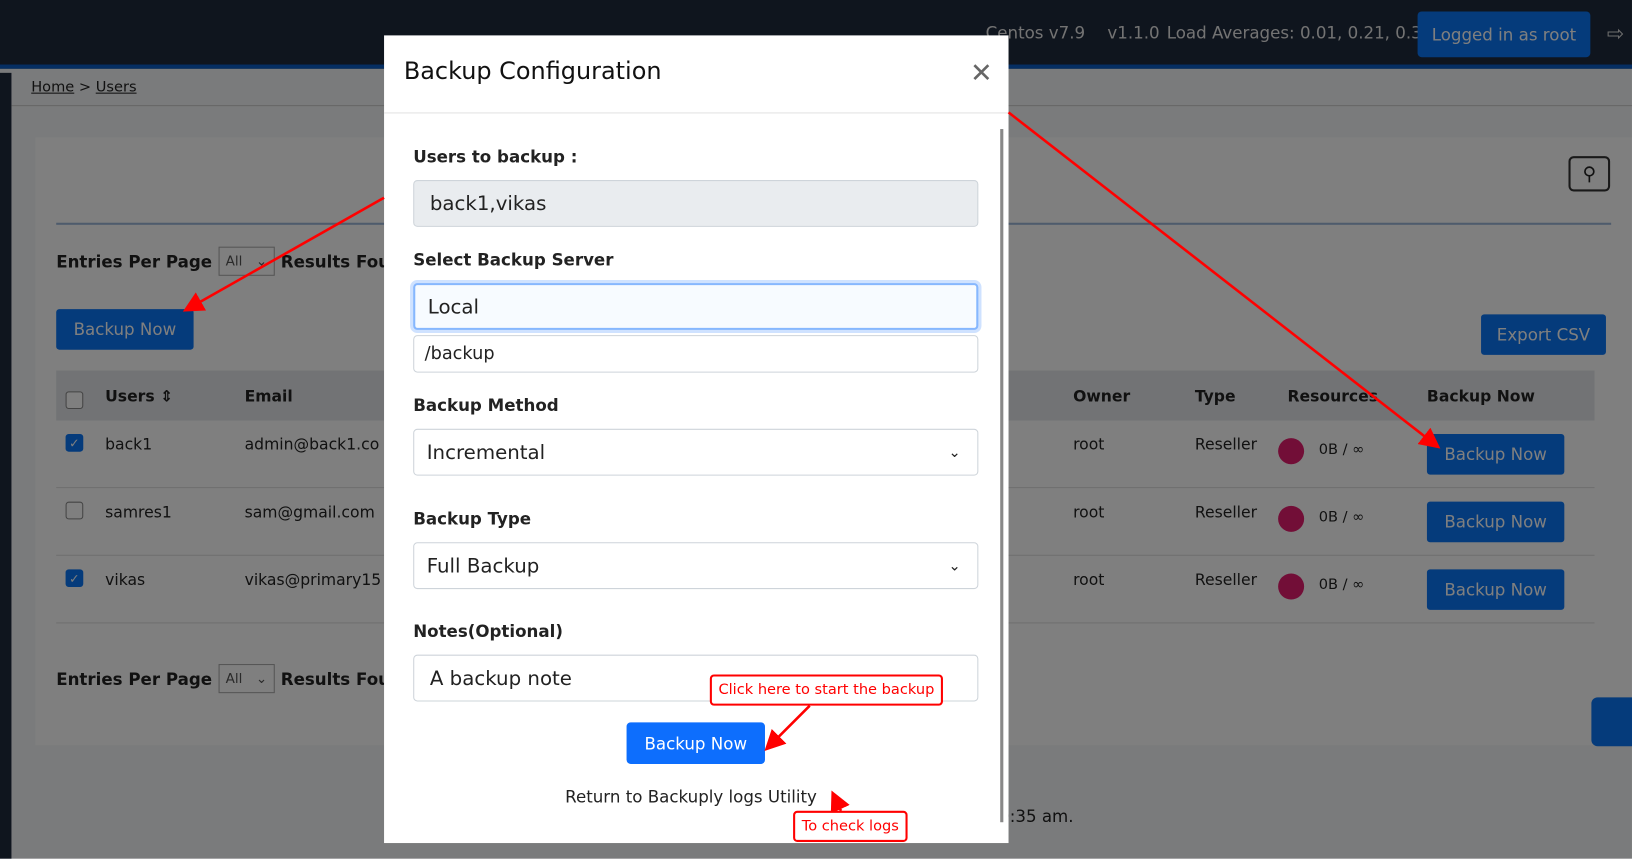 This screenshot has height=859, width=1632. I want to click on arrow-to-modal-backup, so click(787, 727).